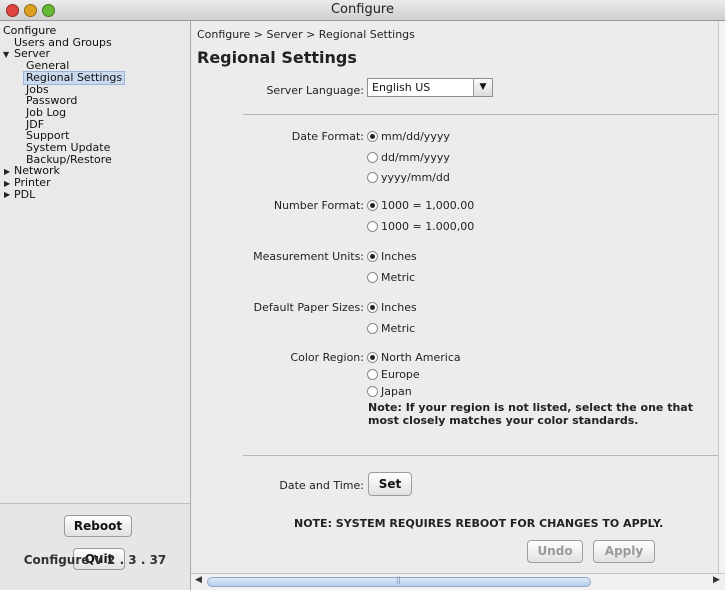 The width and height of the screenshot is (725, 590). I want to click on page-title: Regional Settings, so click(277, 57).